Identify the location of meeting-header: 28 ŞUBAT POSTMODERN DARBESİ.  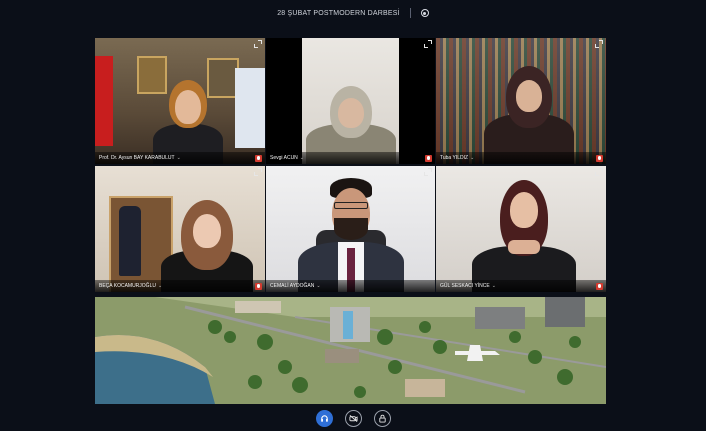
(353, 13).